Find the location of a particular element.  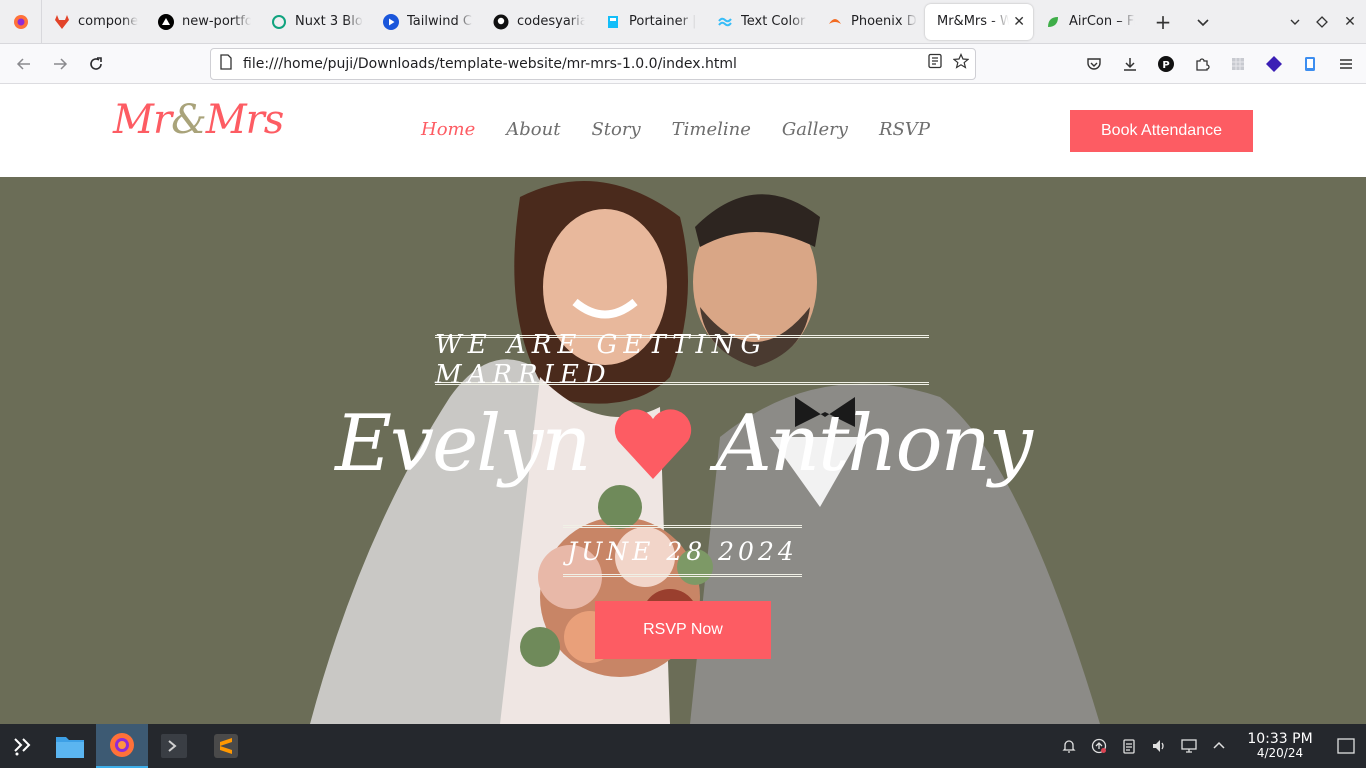

svg-text: P is located at coordinates (1165, 65).